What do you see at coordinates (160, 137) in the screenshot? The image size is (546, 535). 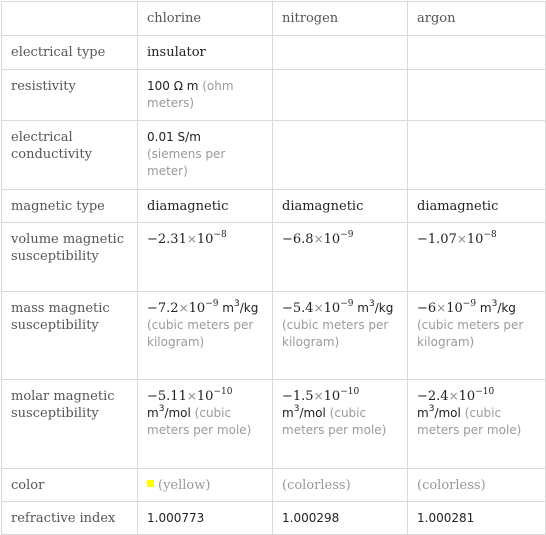 I see `value: 0.01` at bounding box center [160, 137].